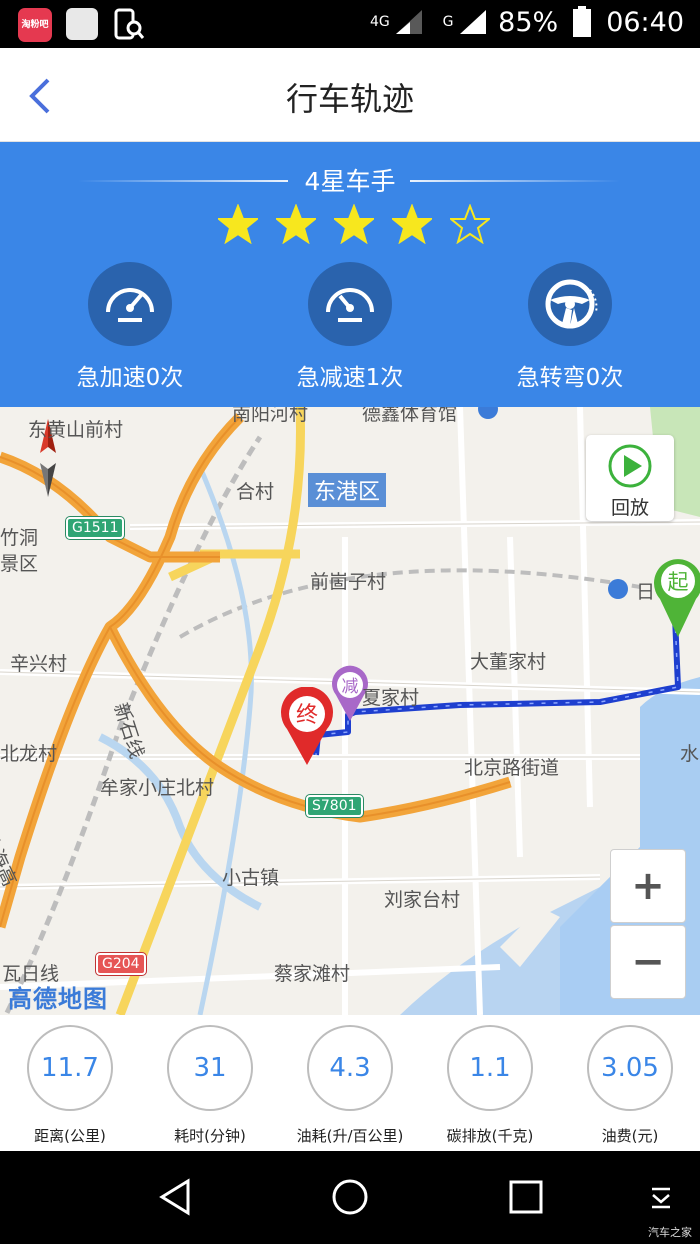  Describe the element at coordinates (70, 1068) in the screenshot. I see `stat-value: 11.7` at that location.